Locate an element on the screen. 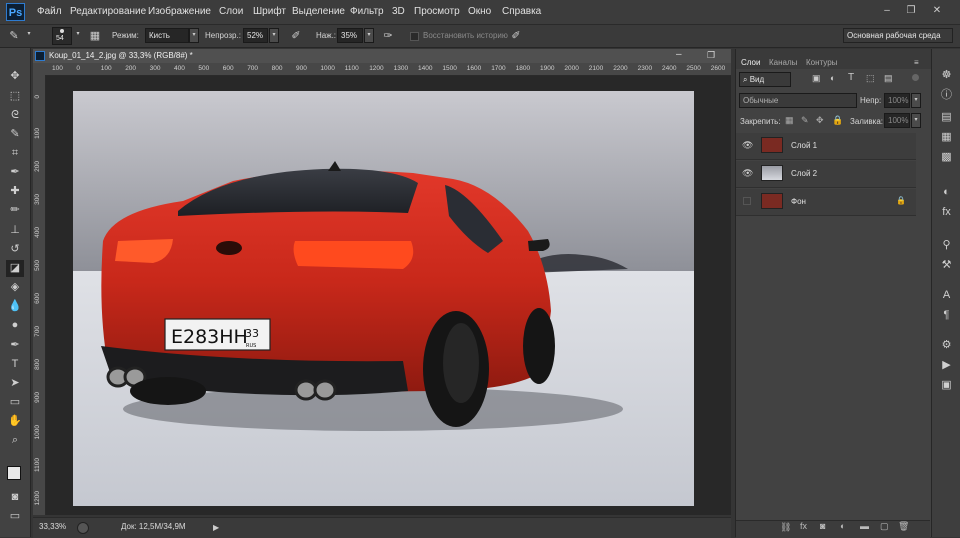  quick-mask-icon: ◙ is located at coordinates (15, 497).